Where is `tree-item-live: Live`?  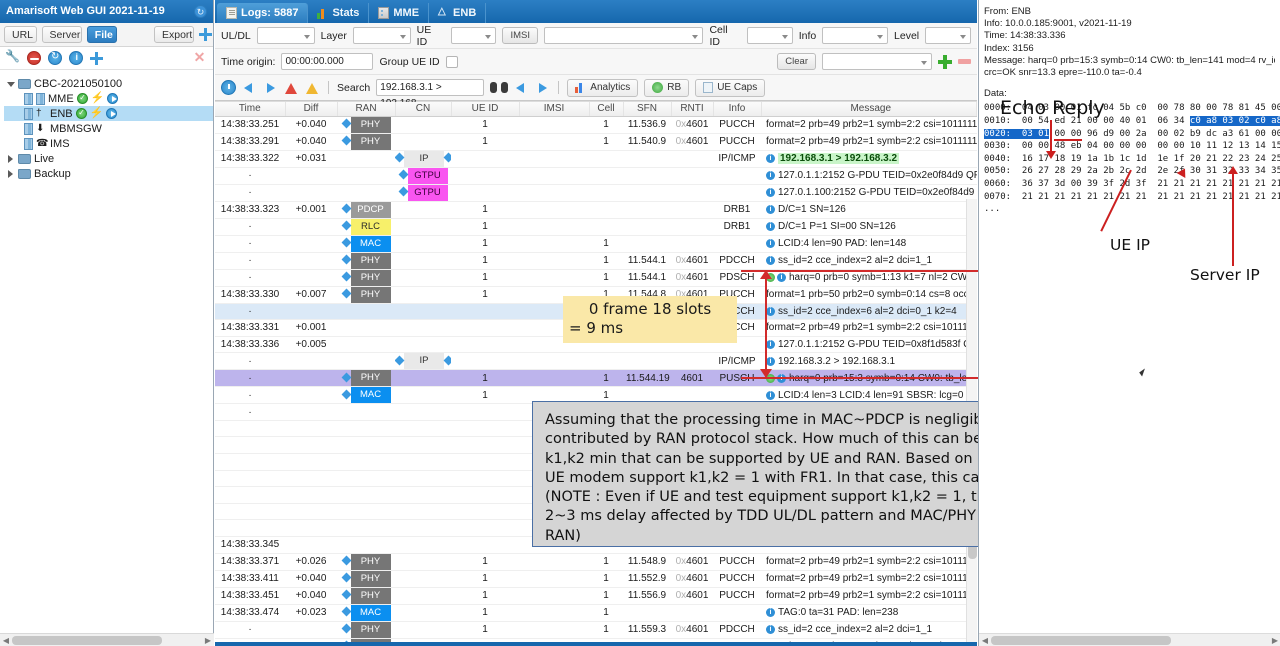 tree-item-live: Live is located at coordinates (108, 158).